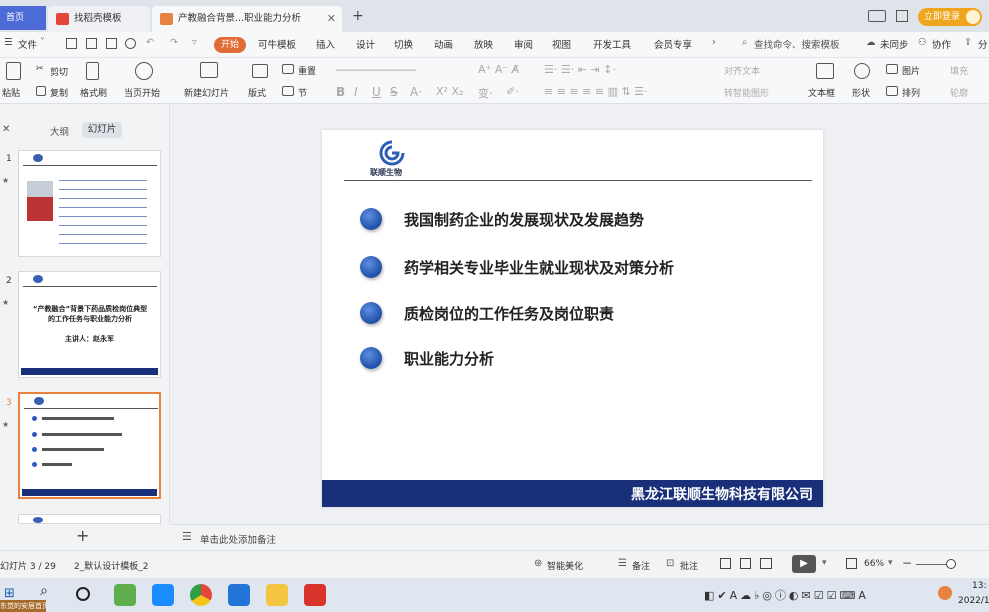 This screenshot has width=989, height=612. What do you see at coordinates (325, 44) in the screenshot?
I see `menu-item-insert: 插入` at bounding box center [325, 44].